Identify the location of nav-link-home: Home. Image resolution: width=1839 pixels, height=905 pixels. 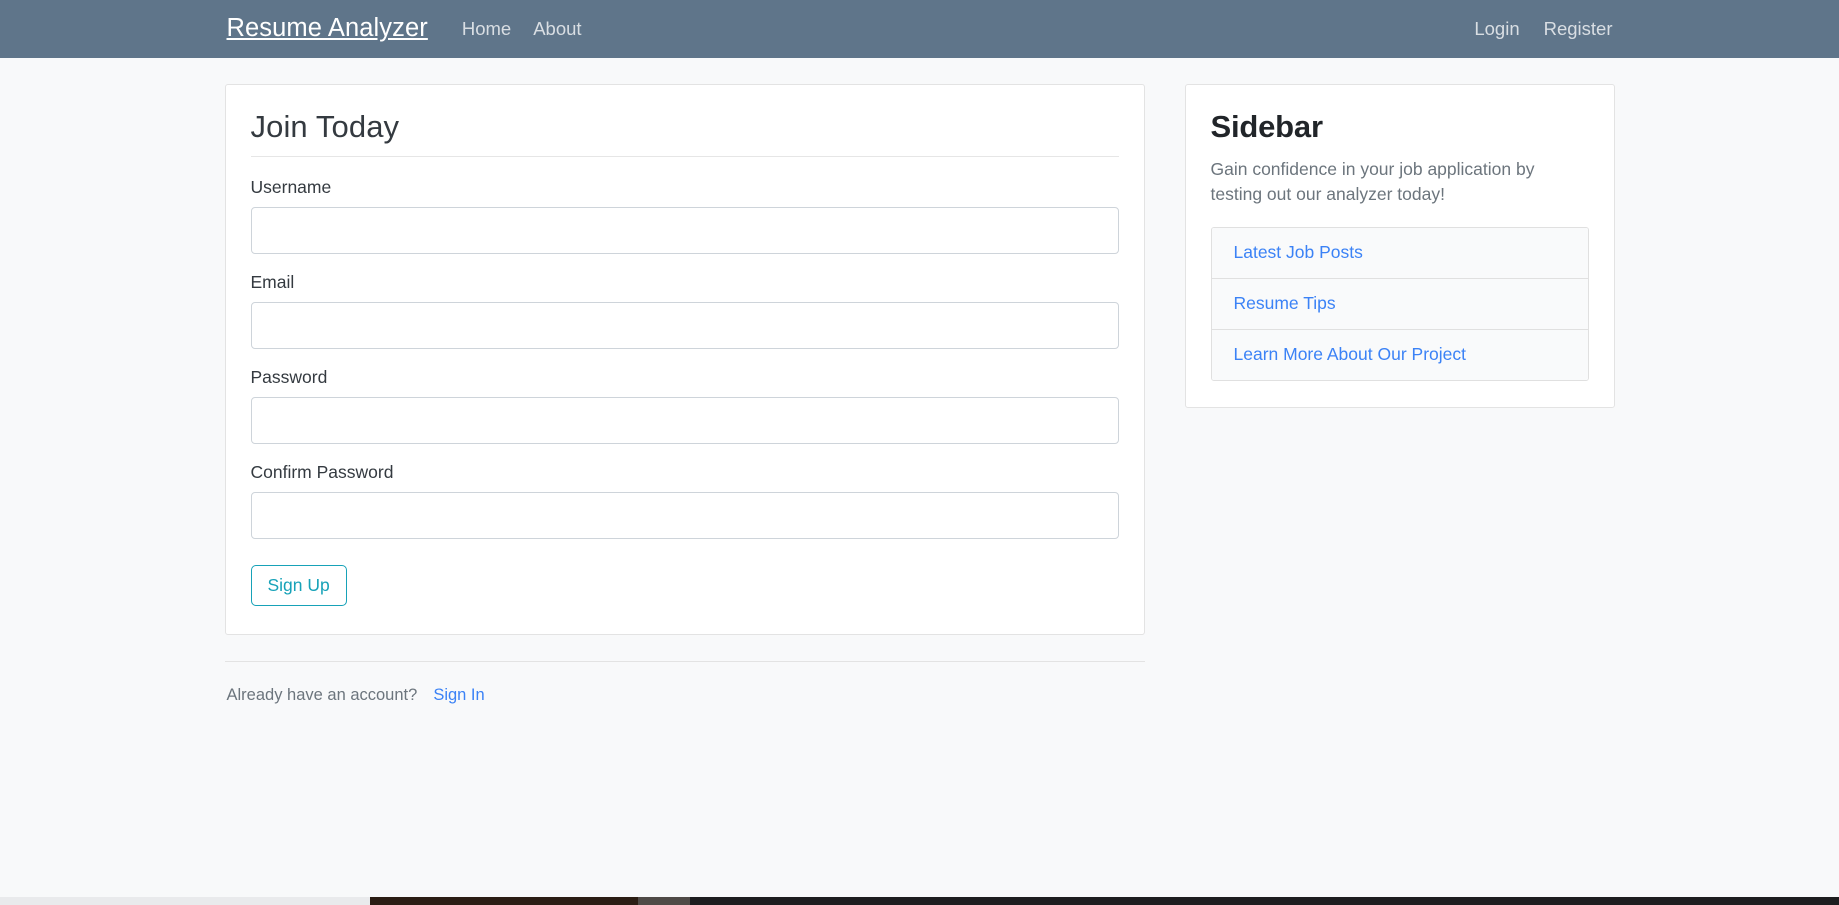
(486, 29).